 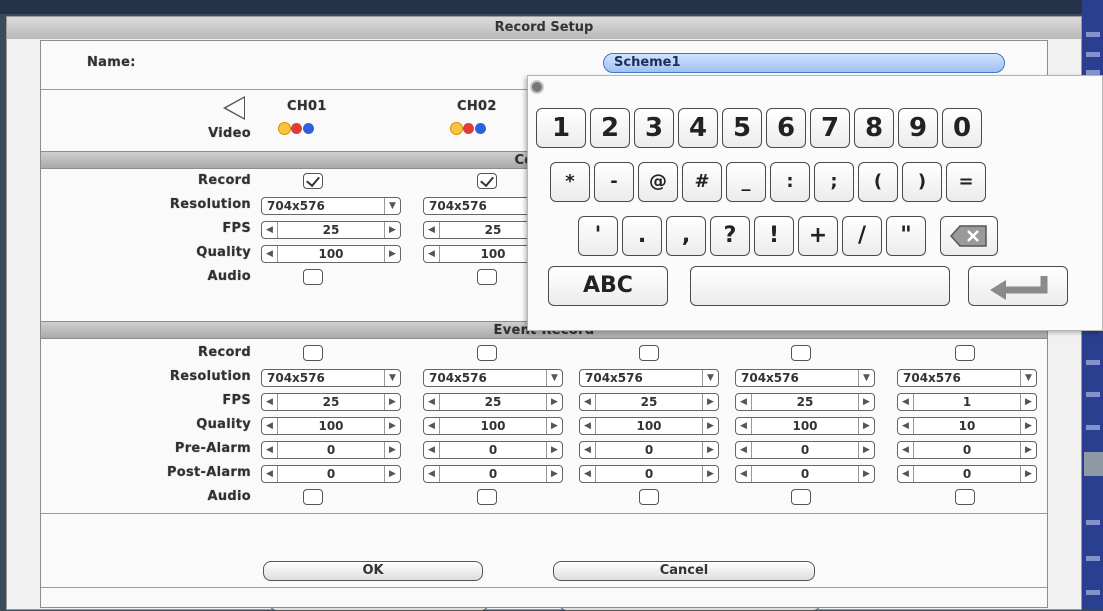 What do you see at coordinates (830, 128) in the screenshot?
I see `key-7: 7` at bounding box center [830, 128].